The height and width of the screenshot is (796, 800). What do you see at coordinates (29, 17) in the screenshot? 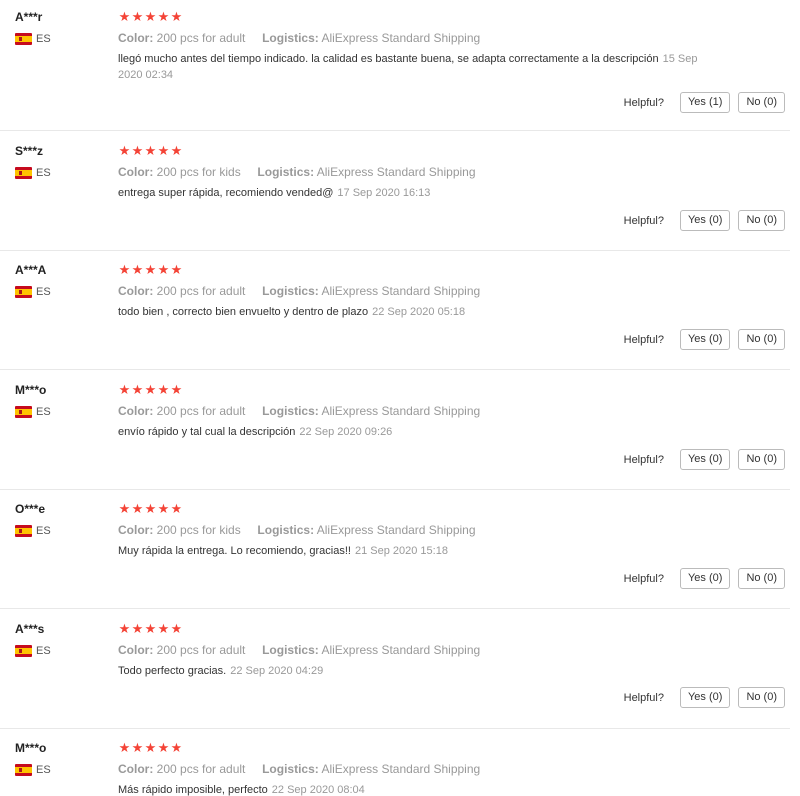
I see `reviewer-name: A***r` at bounding box center [29, 17].